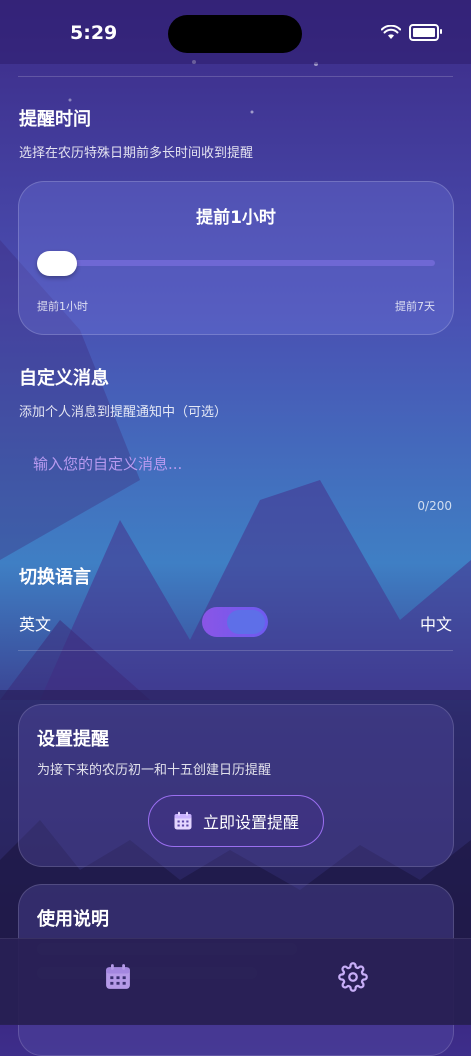 Image resolution: width=471 pixels, height=1056 pixels. Describe the element at coordinates (55, 577) in the screenshot. I see `language-title: 切换语言` at that location.